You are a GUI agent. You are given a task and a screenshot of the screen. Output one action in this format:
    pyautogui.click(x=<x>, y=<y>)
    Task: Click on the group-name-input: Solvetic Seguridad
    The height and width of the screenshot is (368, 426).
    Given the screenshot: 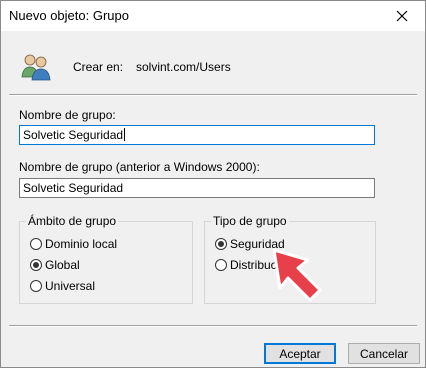 What is the action you would take?
    pyautogui.click(x=197, y=135)
    